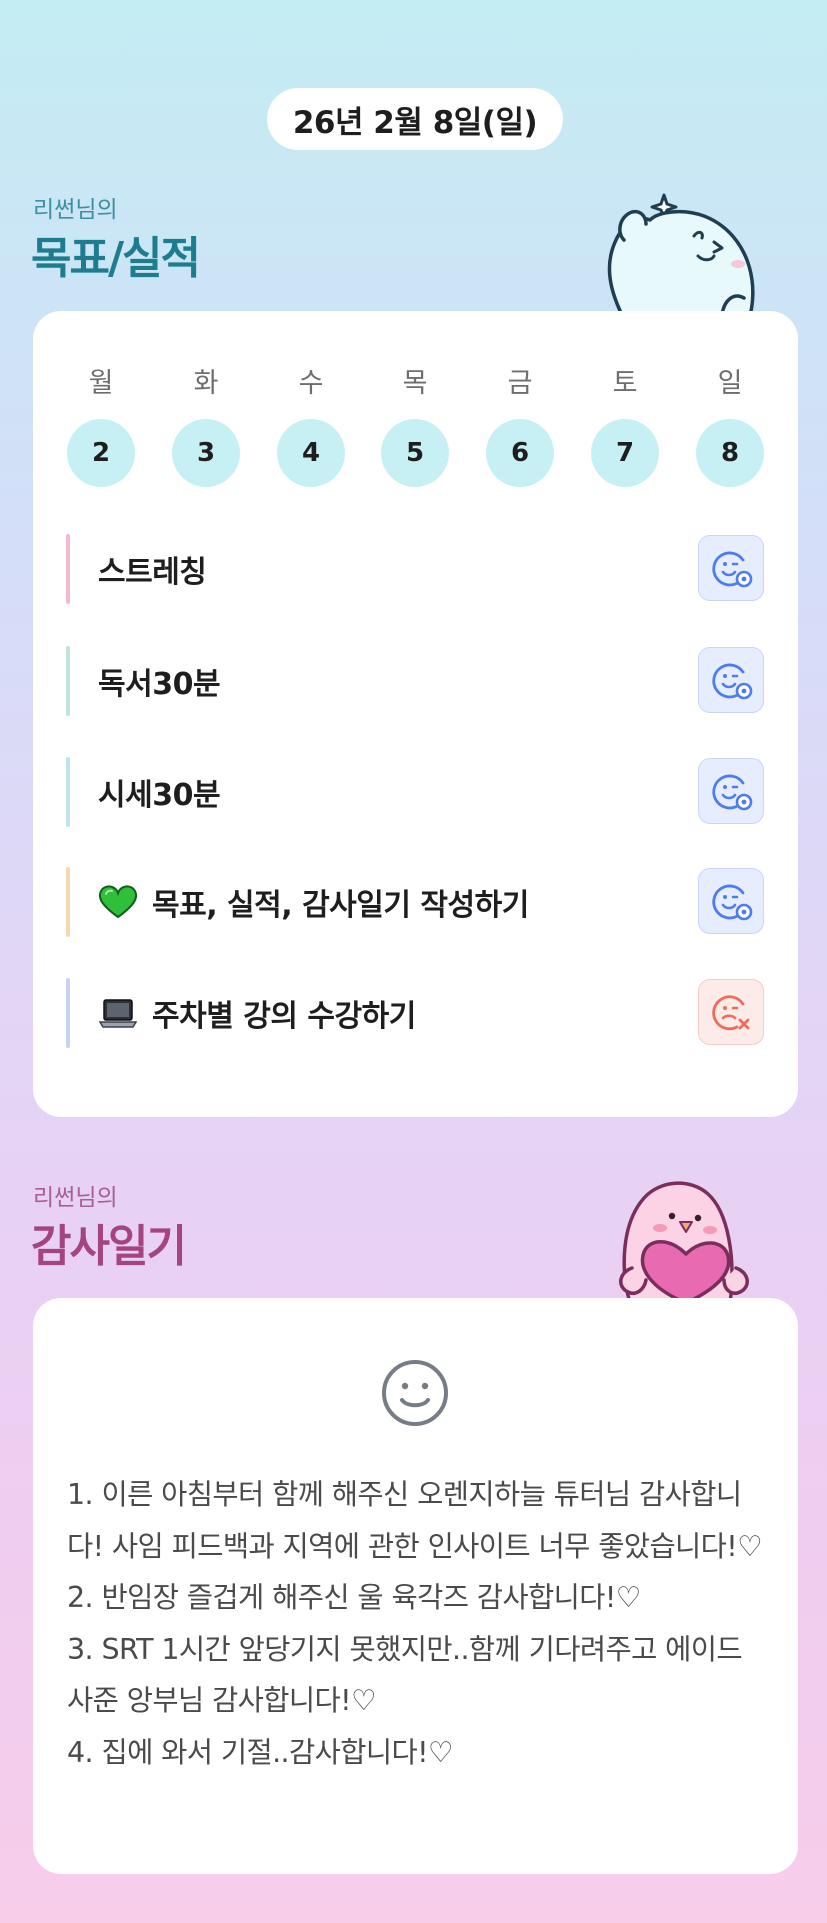 Image resolution: width=827 pixels, height=1923 pixels. Describe the element at coordinates (415, 383) in the screenshot. I see `weekday-label: 목` at that location.